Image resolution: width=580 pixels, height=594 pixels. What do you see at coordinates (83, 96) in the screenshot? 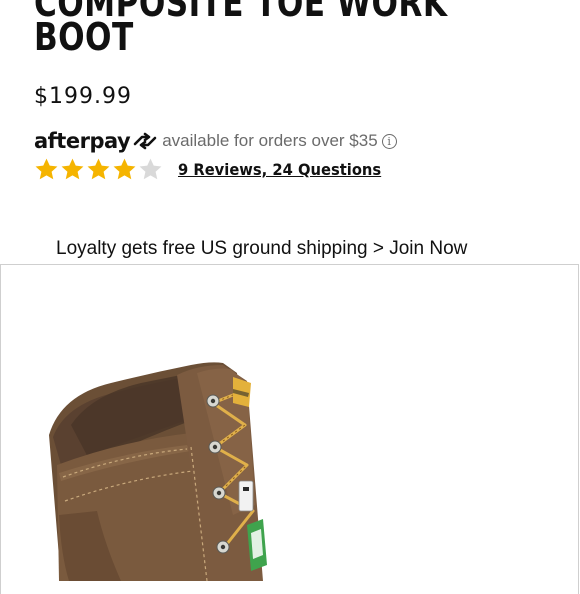
I see `product-price: $199.99` at bounding box center [83, 96].